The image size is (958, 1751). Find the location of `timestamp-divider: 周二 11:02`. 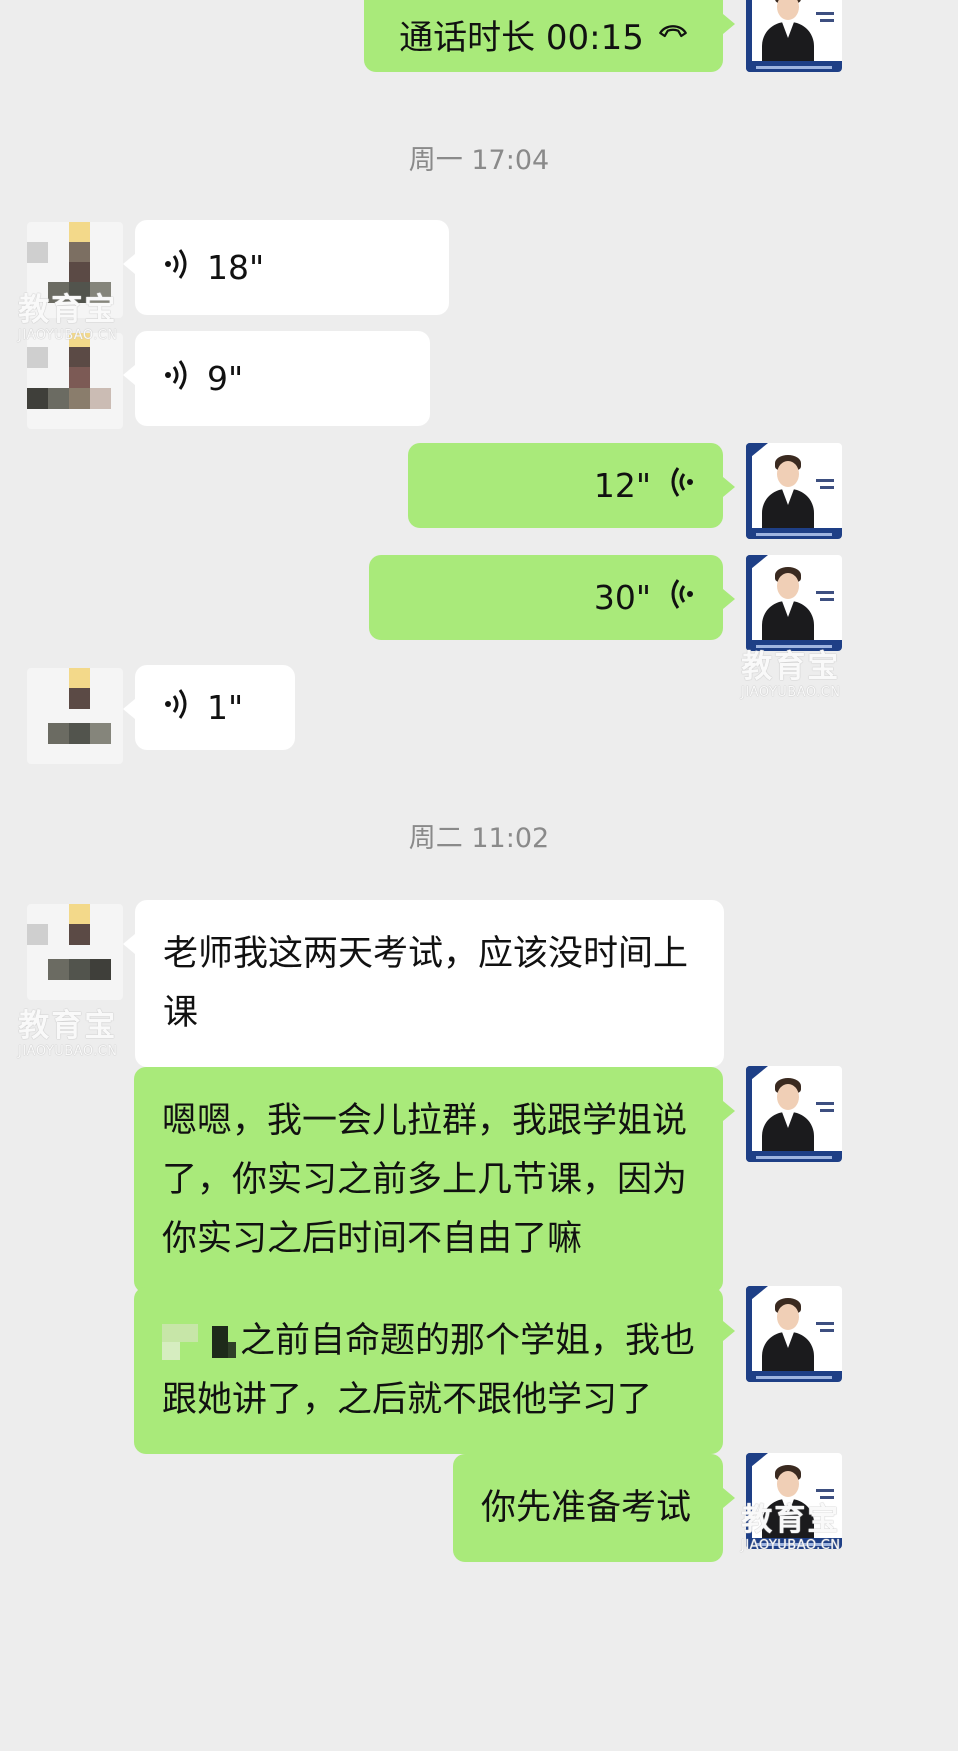

timestamp-divider: 周二 11:02 is located at coordinates (479, 838).